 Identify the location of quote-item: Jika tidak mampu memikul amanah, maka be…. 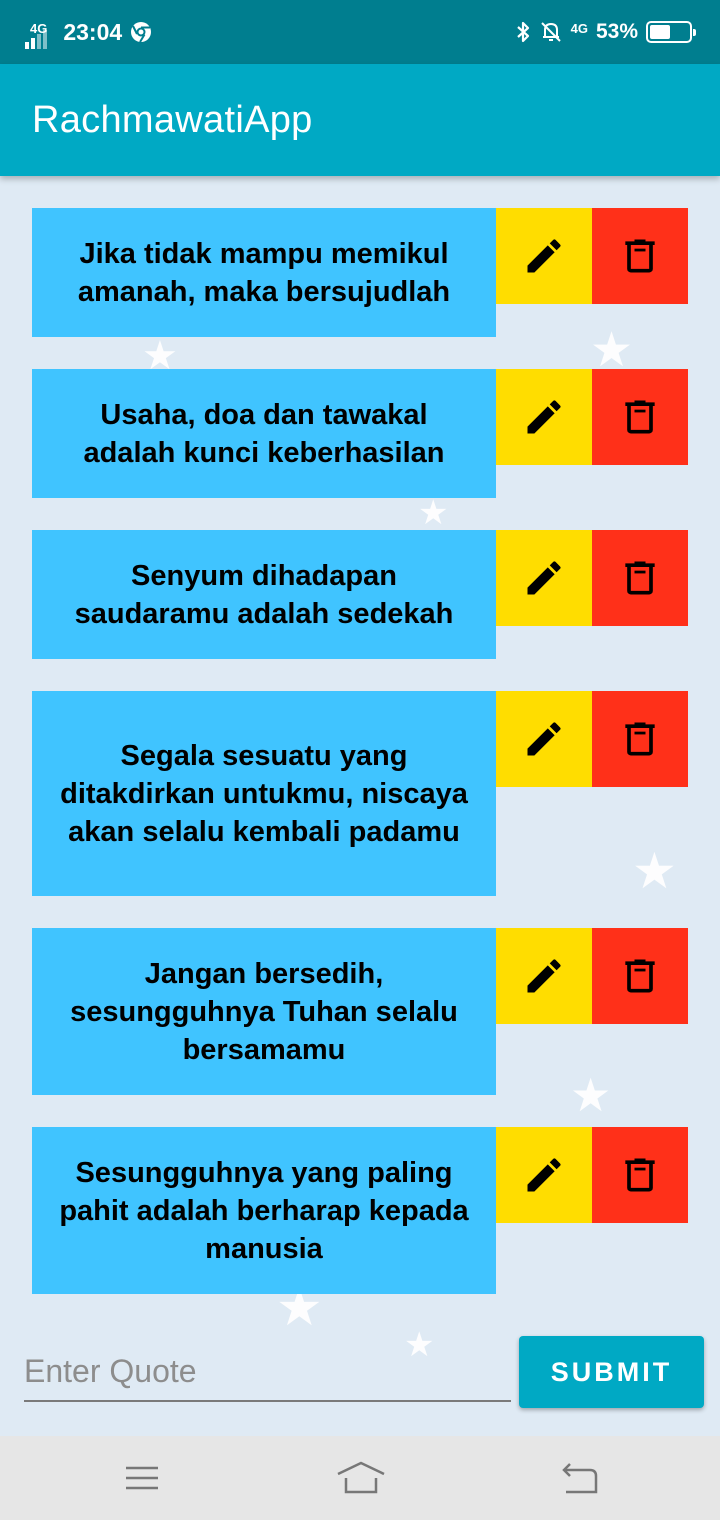
(360, 272).